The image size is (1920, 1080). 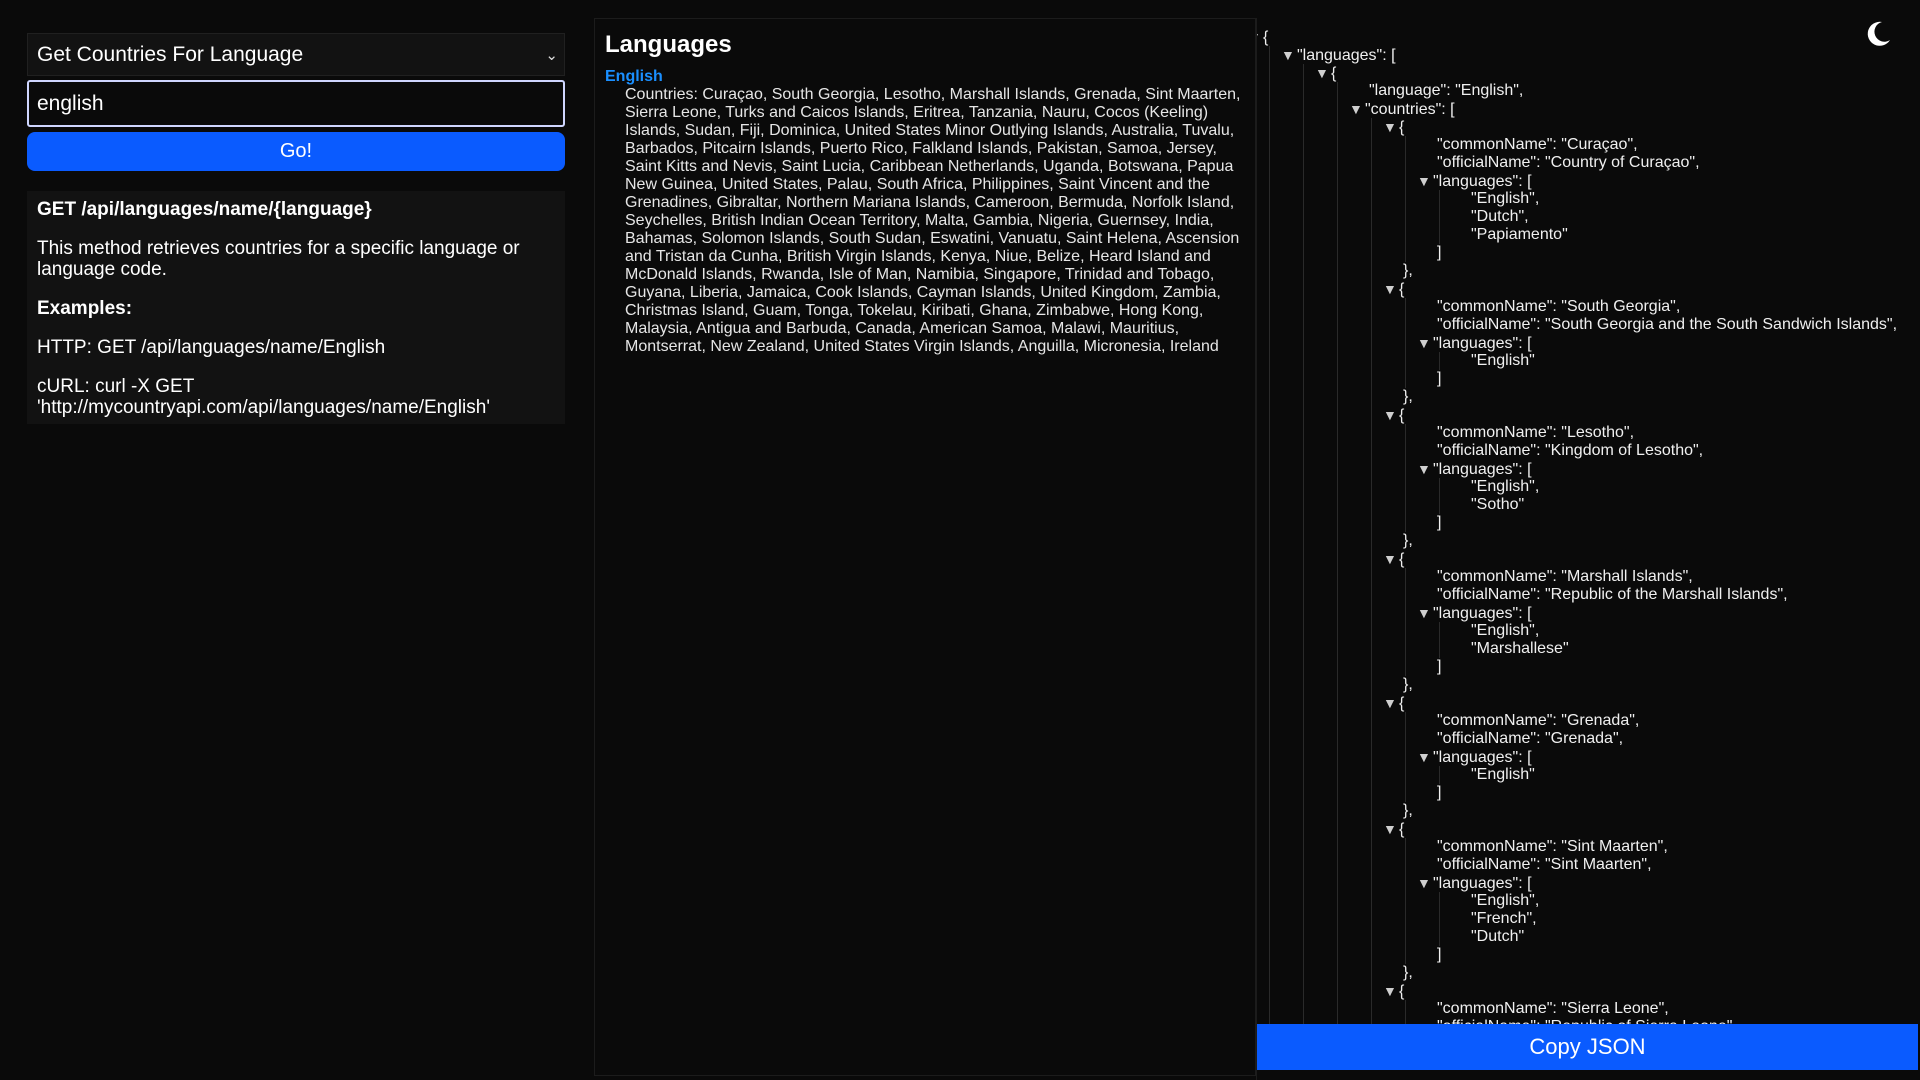 What do you see at coordinates (1587, 109) in the screenshot?
I see `json-line: ▼ "countries": [` at bounding box center [1587, 109].